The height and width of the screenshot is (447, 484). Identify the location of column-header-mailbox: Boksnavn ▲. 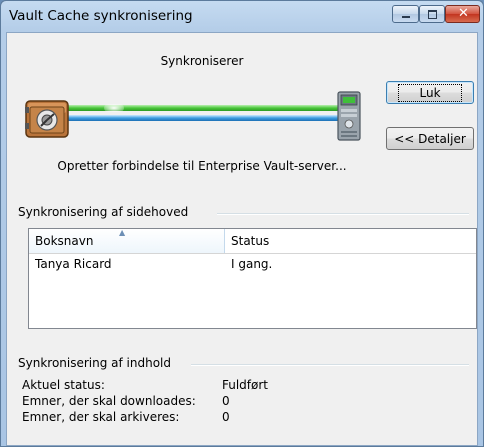
(127, 240).